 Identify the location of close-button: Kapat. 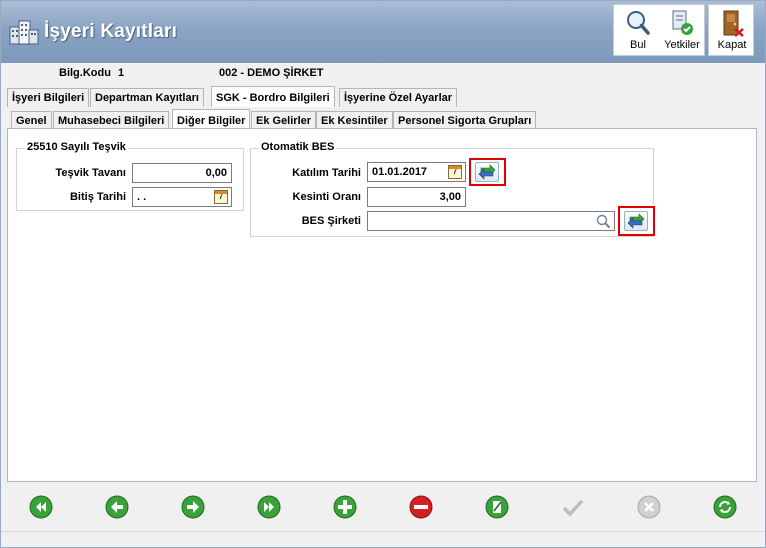
(732, 30).